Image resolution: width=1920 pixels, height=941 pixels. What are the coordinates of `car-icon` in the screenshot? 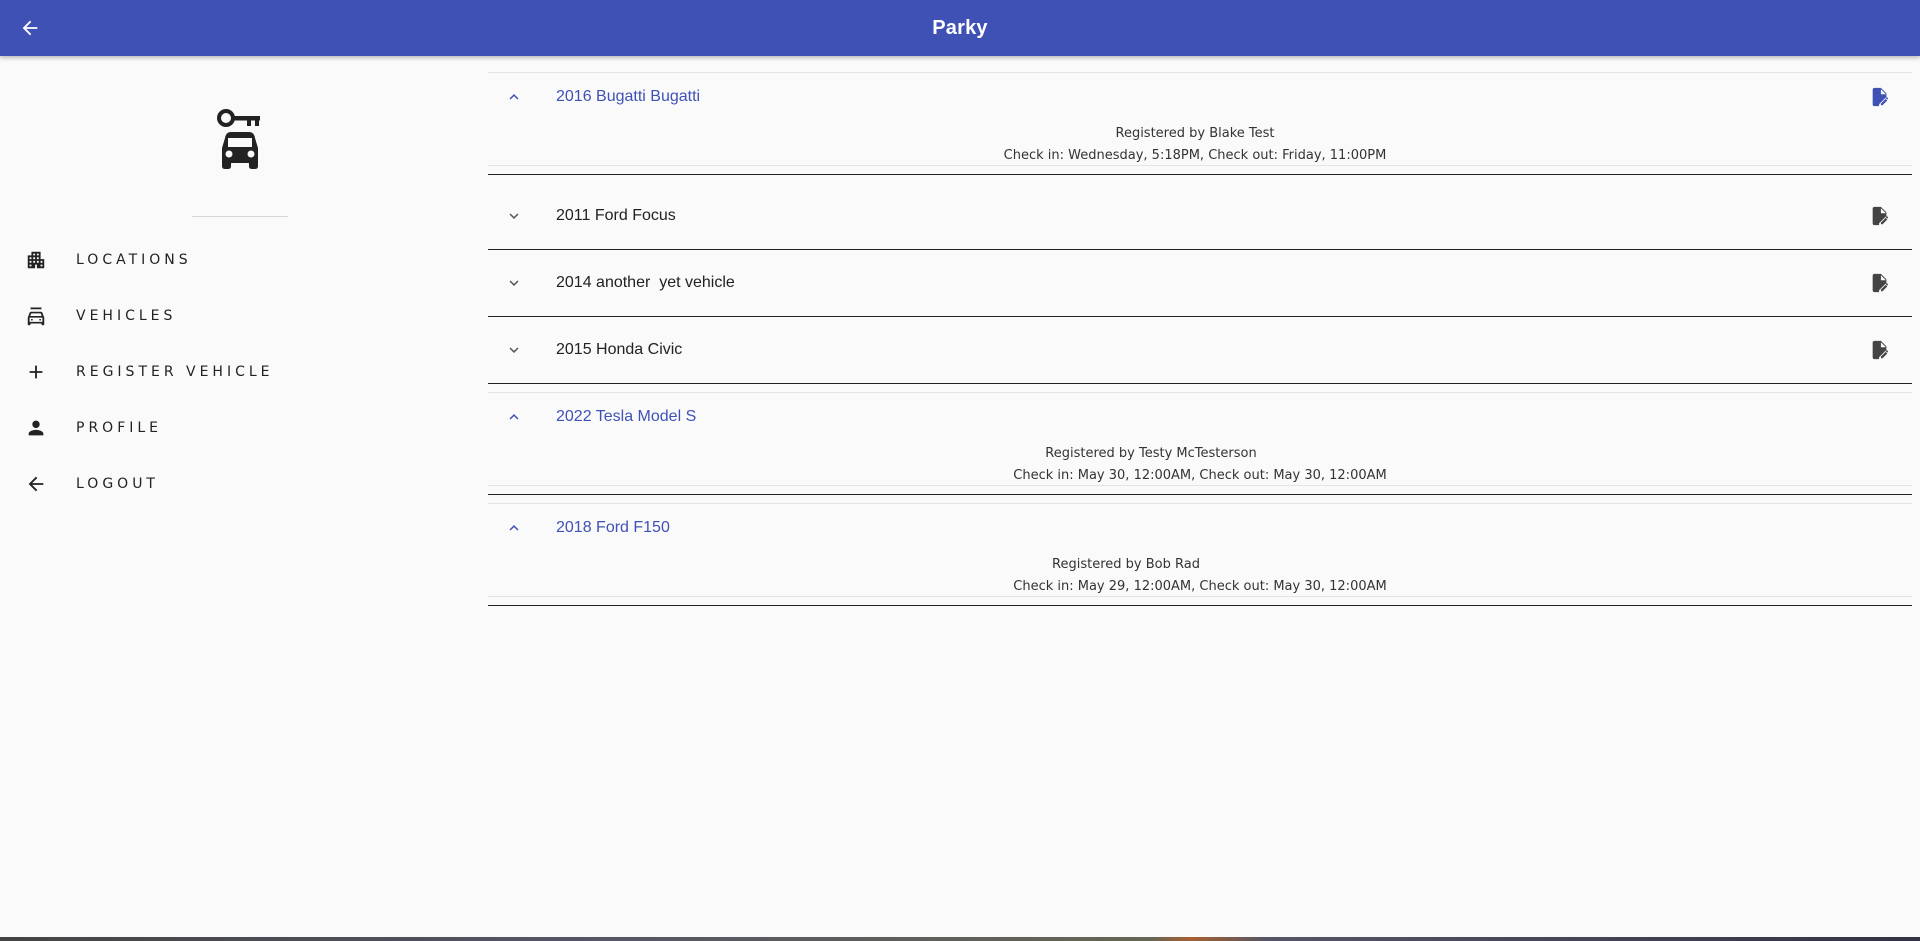 It's located at (36, 316).